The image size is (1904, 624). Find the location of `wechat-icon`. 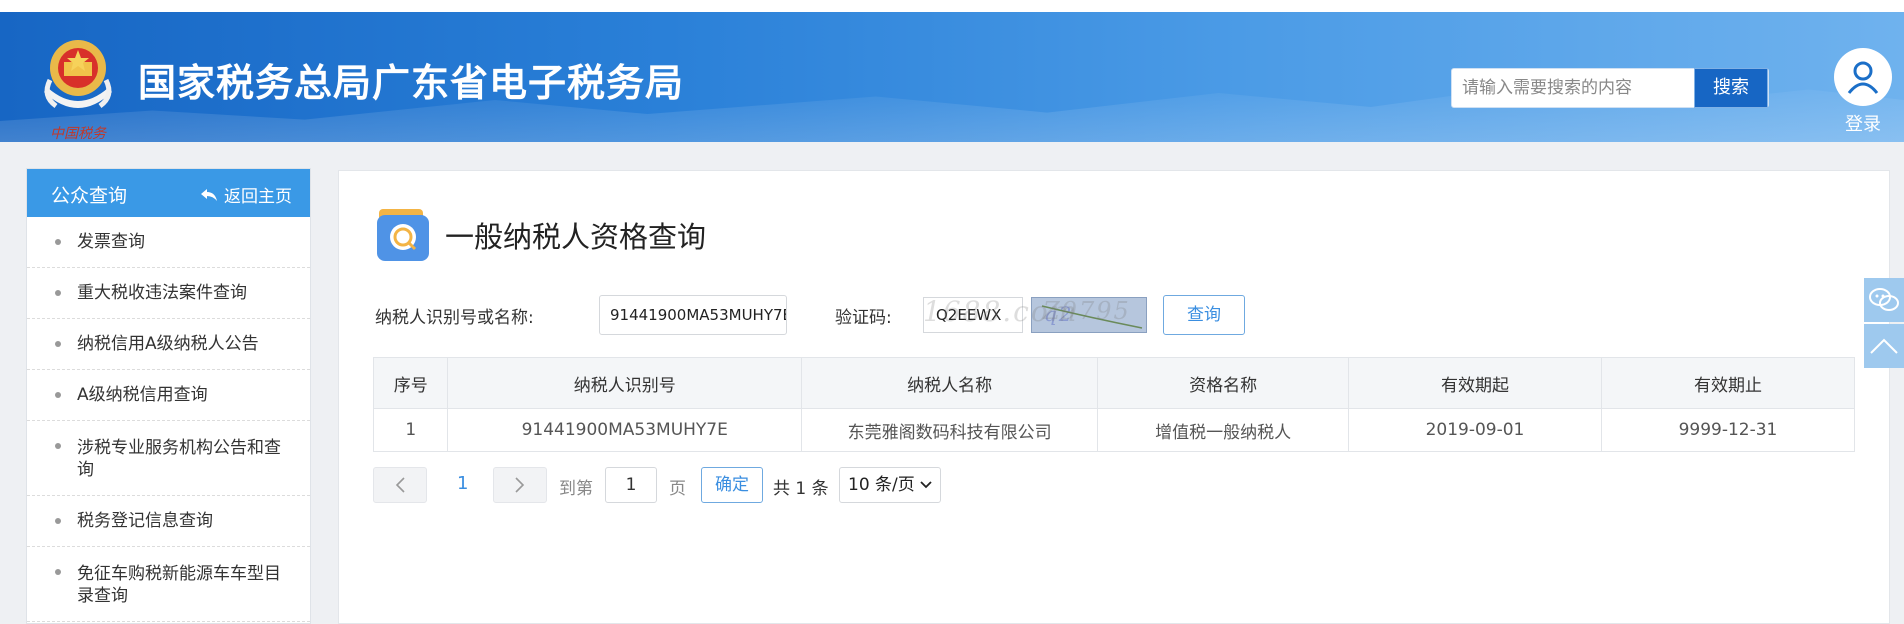

wechat-icon is located at coordinates (1884, 299).